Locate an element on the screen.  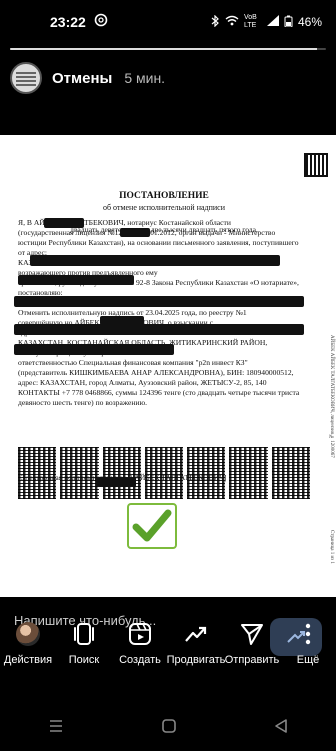
create-icon is located at coordinates (140, 634).